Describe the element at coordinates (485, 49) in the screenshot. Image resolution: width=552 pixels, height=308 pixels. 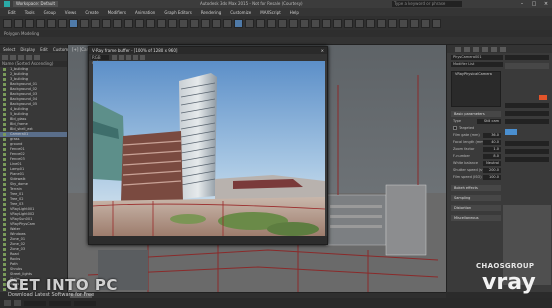
I see `motion-tab-icon` at that location.